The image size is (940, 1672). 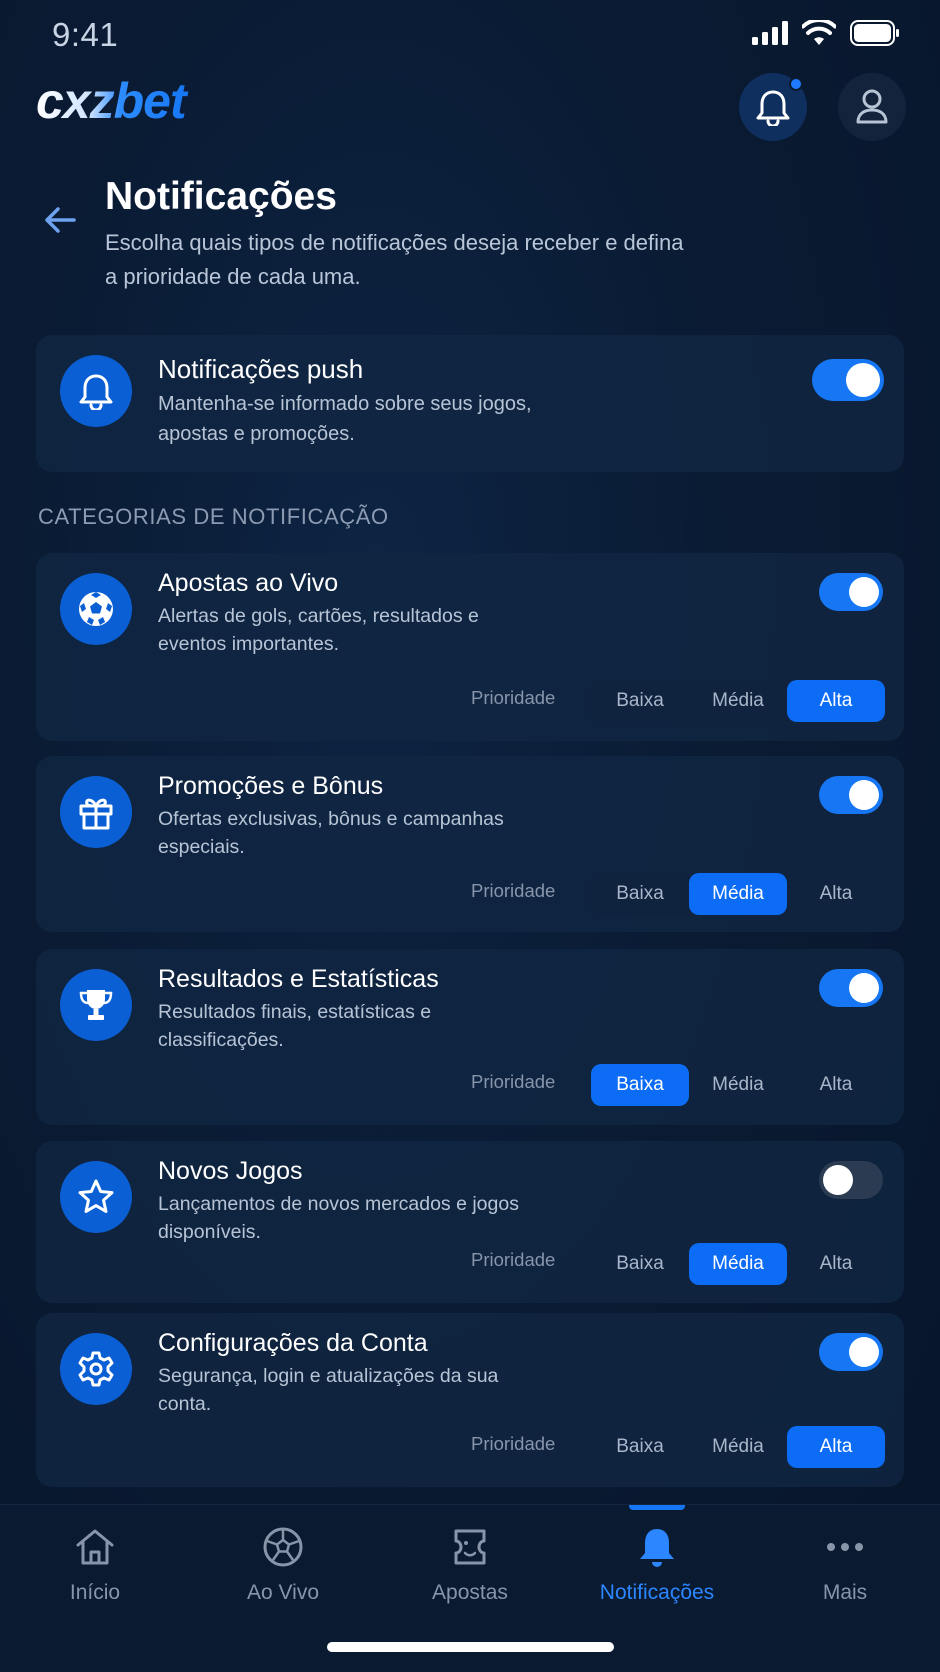 I want to click on category-title: Resultados e Estatísticas, so click(x=298, y=979).